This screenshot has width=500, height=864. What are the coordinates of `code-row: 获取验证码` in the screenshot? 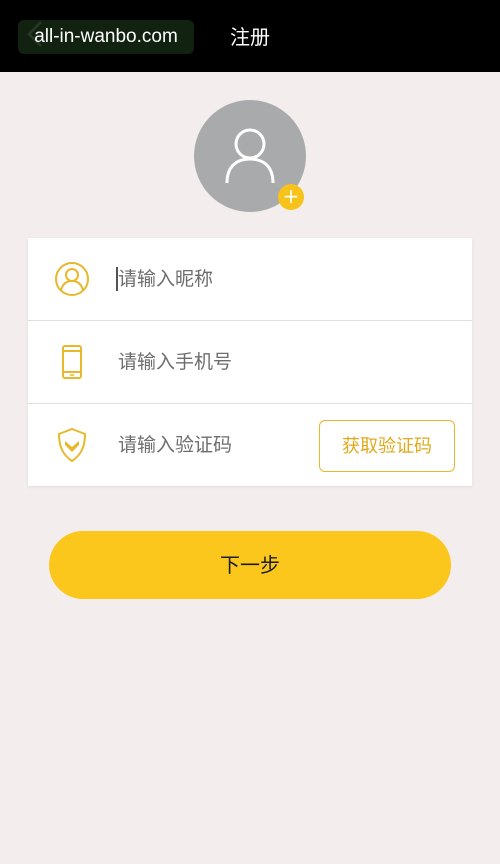 It's located at (250, 445).